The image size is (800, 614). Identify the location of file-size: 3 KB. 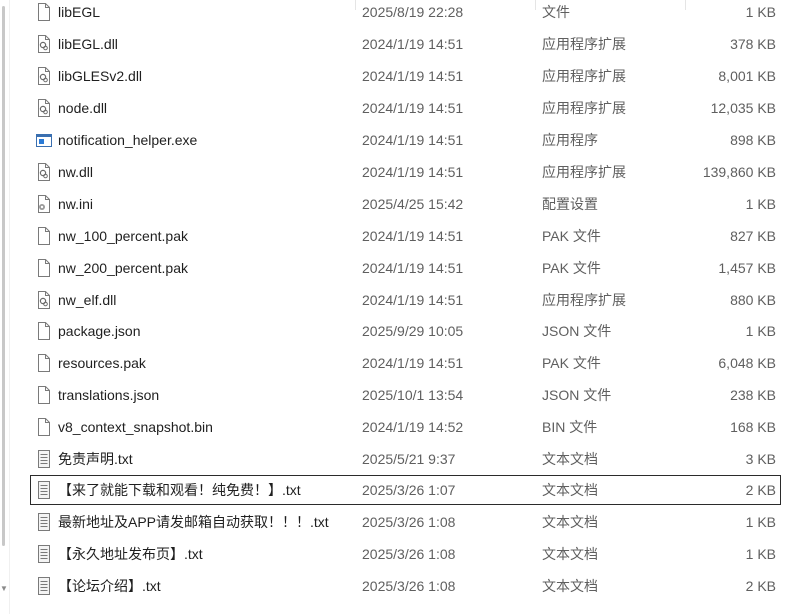
(760, 459).